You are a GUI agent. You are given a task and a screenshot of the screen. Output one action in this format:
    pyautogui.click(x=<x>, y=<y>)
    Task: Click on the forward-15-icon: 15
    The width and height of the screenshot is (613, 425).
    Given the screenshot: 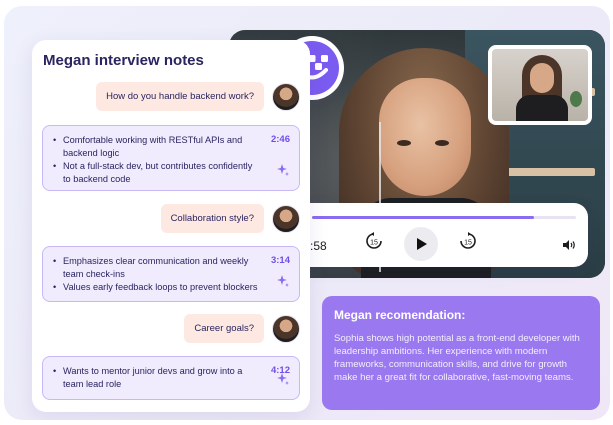 What is the action you would take?
    pyautogui.click(x=468, y=243)
    